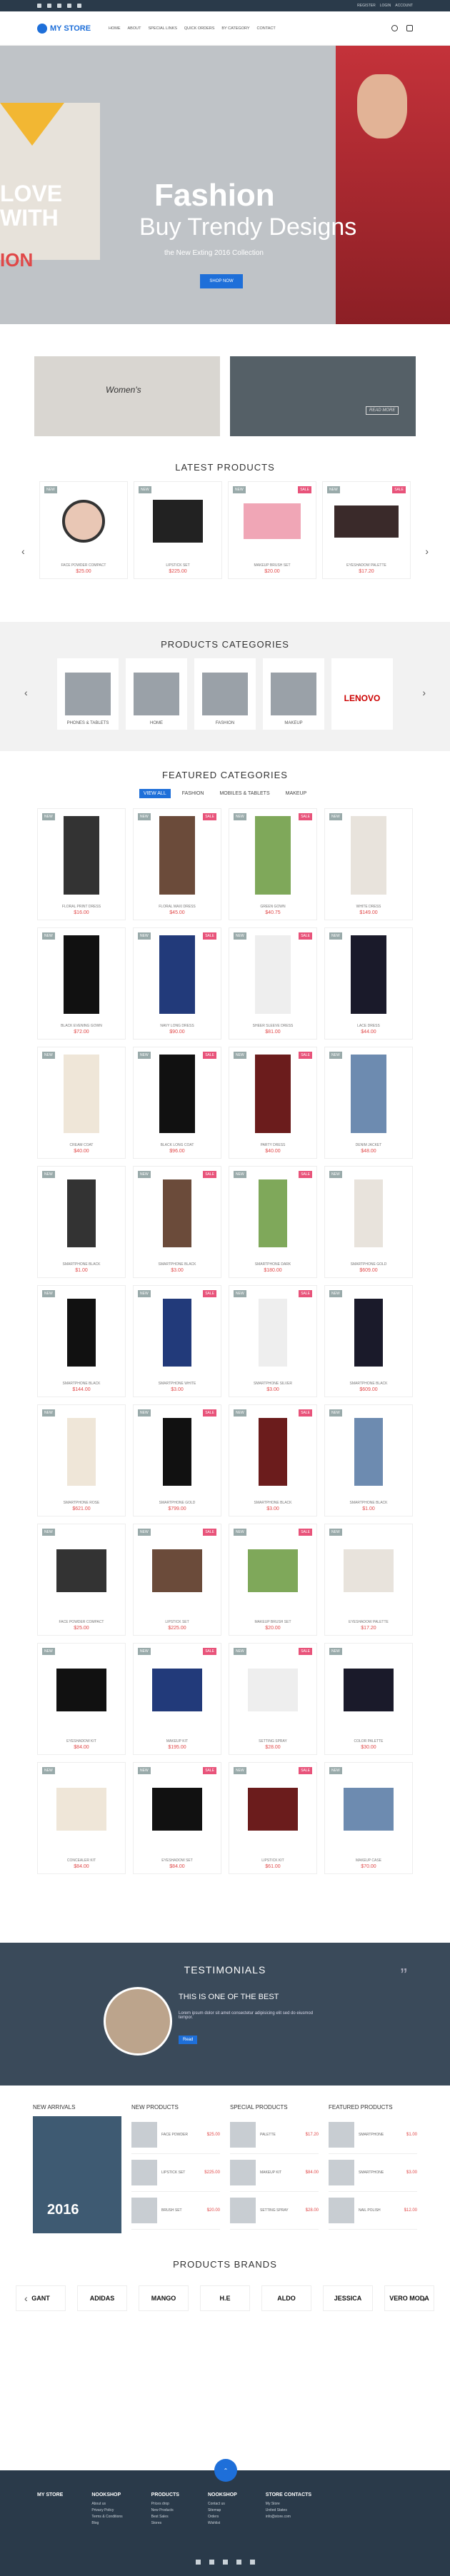  I want to click on list-item: NAIL POLISH $12.00, so click(373, 2211).